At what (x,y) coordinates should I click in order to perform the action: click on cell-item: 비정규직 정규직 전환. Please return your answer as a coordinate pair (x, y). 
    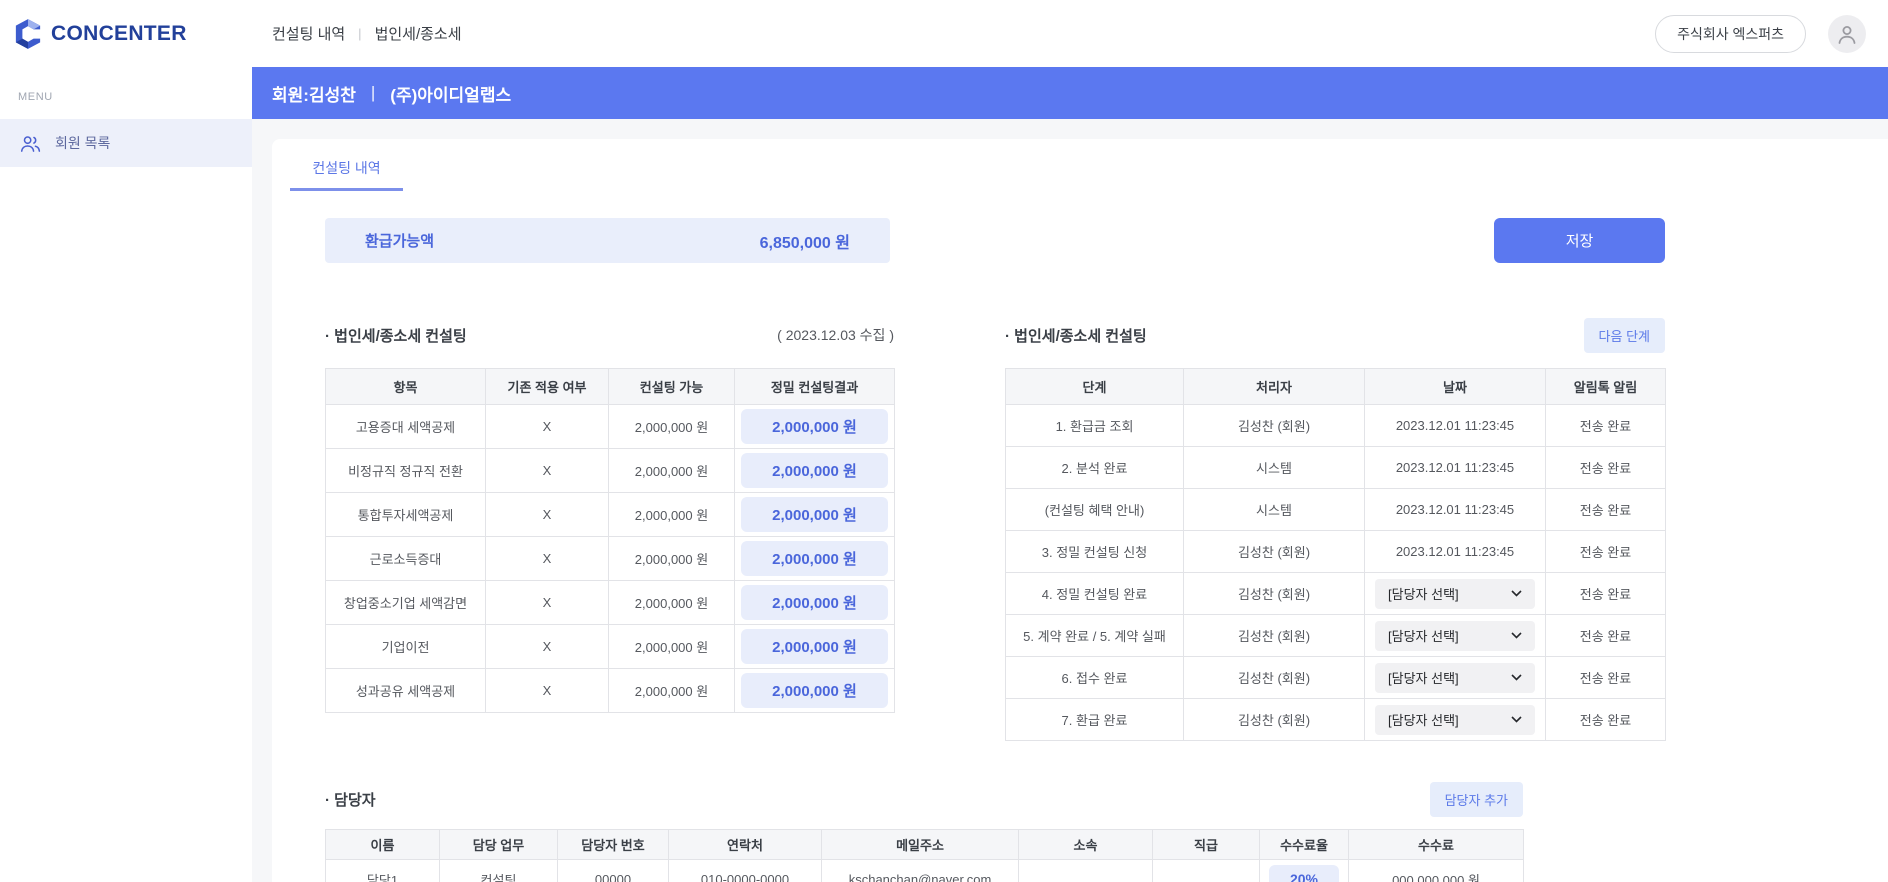
    Looking at the image, I should click on (405, 470).